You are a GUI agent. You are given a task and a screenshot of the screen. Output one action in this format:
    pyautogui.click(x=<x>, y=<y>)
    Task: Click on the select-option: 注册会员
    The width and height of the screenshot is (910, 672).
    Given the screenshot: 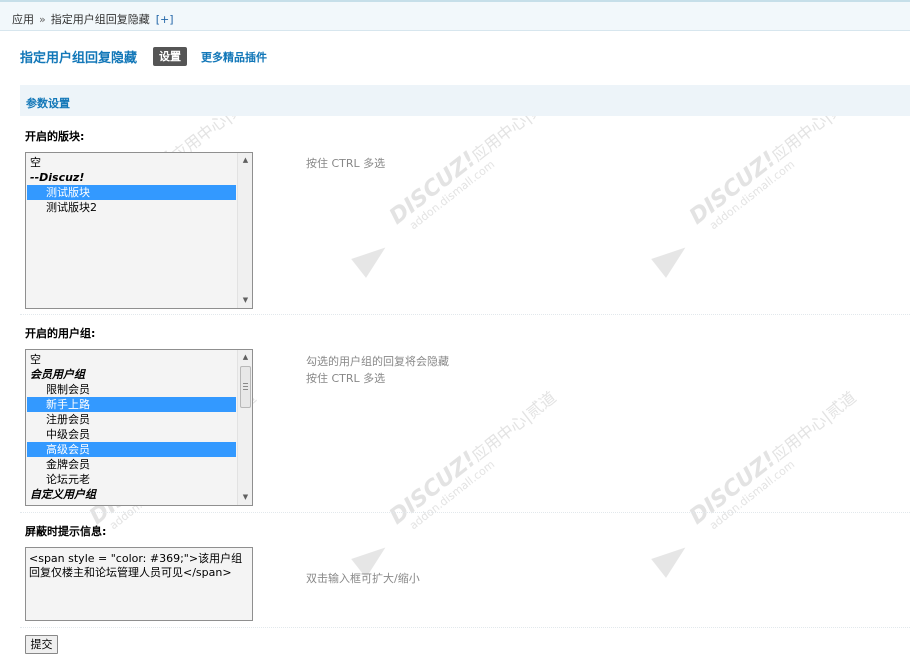 What is the action you would take?
    pyautogui.click(x=131, y=419)
    